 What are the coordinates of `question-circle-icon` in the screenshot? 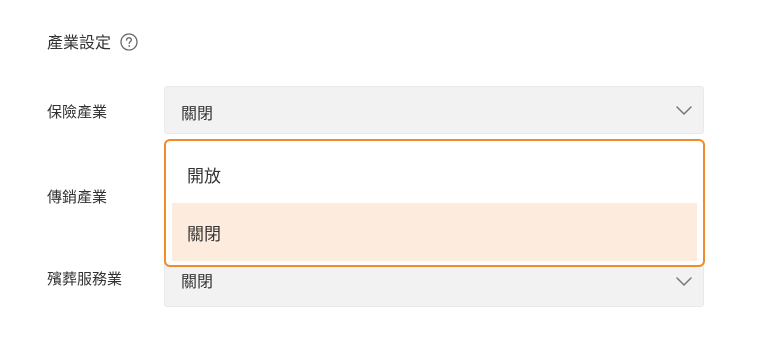 It's located at (129, 41).